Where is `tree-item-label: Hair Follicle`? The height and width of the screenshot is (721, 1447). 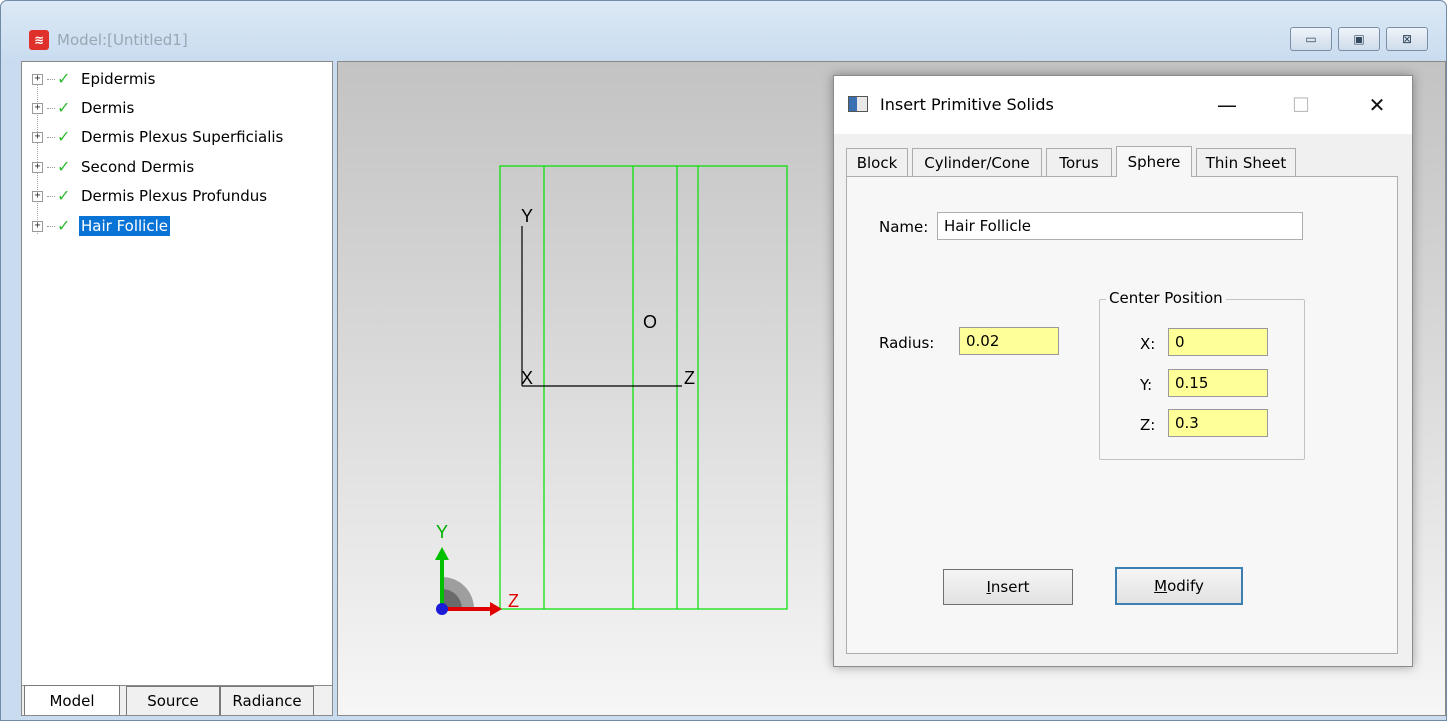
tree-item-label: Hair Follicle is located at coordinates (124, 226).